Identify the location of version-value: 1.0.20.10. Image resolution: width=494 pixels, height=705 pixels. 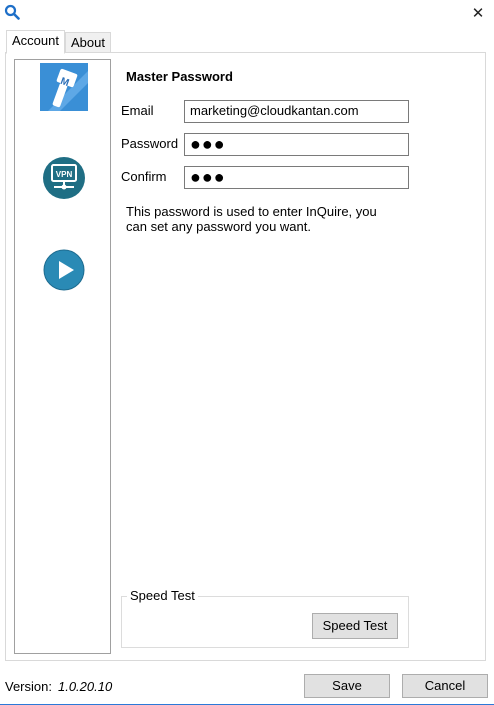
(85, 686).